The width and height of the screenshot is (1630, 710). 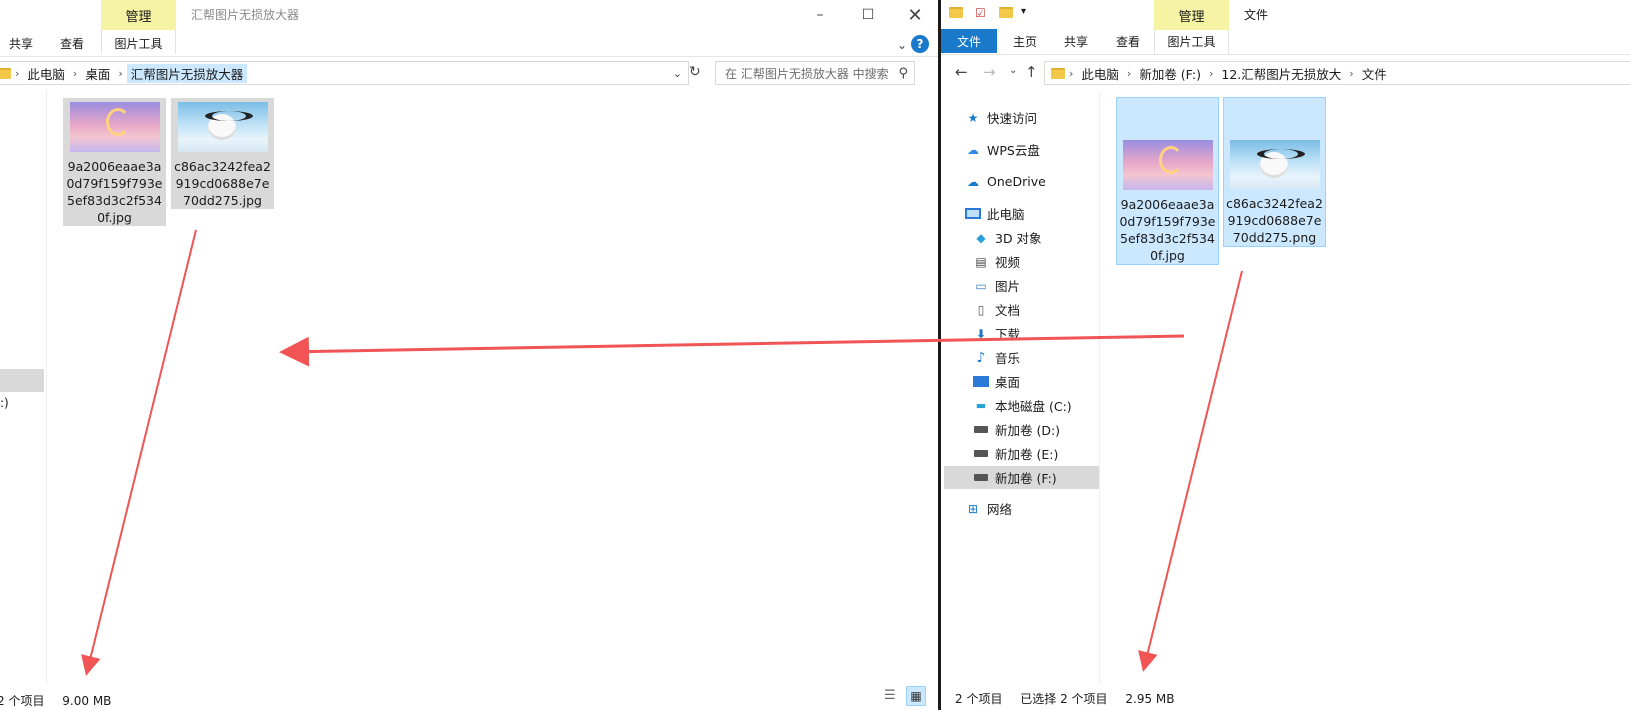 What do you see at coordinates (916, 696) in the screenshot?
I see `large-icons-view-icon: ▦` at bounding box center [916, 696].